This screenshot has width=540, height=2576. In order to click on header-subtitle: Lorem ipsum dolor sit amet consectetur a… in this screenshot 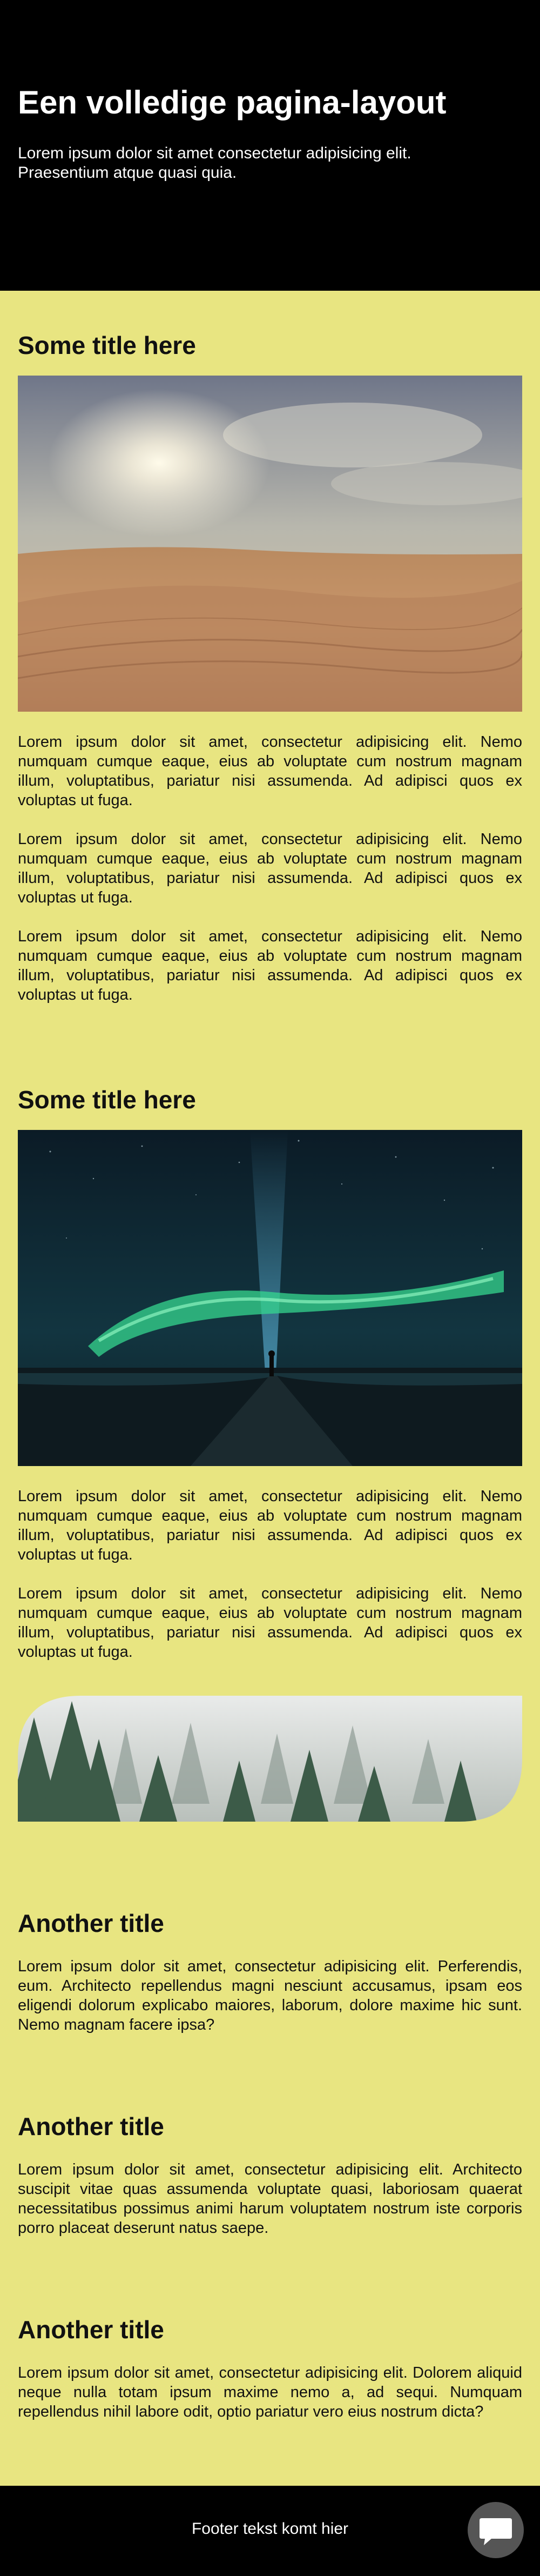, I will do `click(270, 163)`.